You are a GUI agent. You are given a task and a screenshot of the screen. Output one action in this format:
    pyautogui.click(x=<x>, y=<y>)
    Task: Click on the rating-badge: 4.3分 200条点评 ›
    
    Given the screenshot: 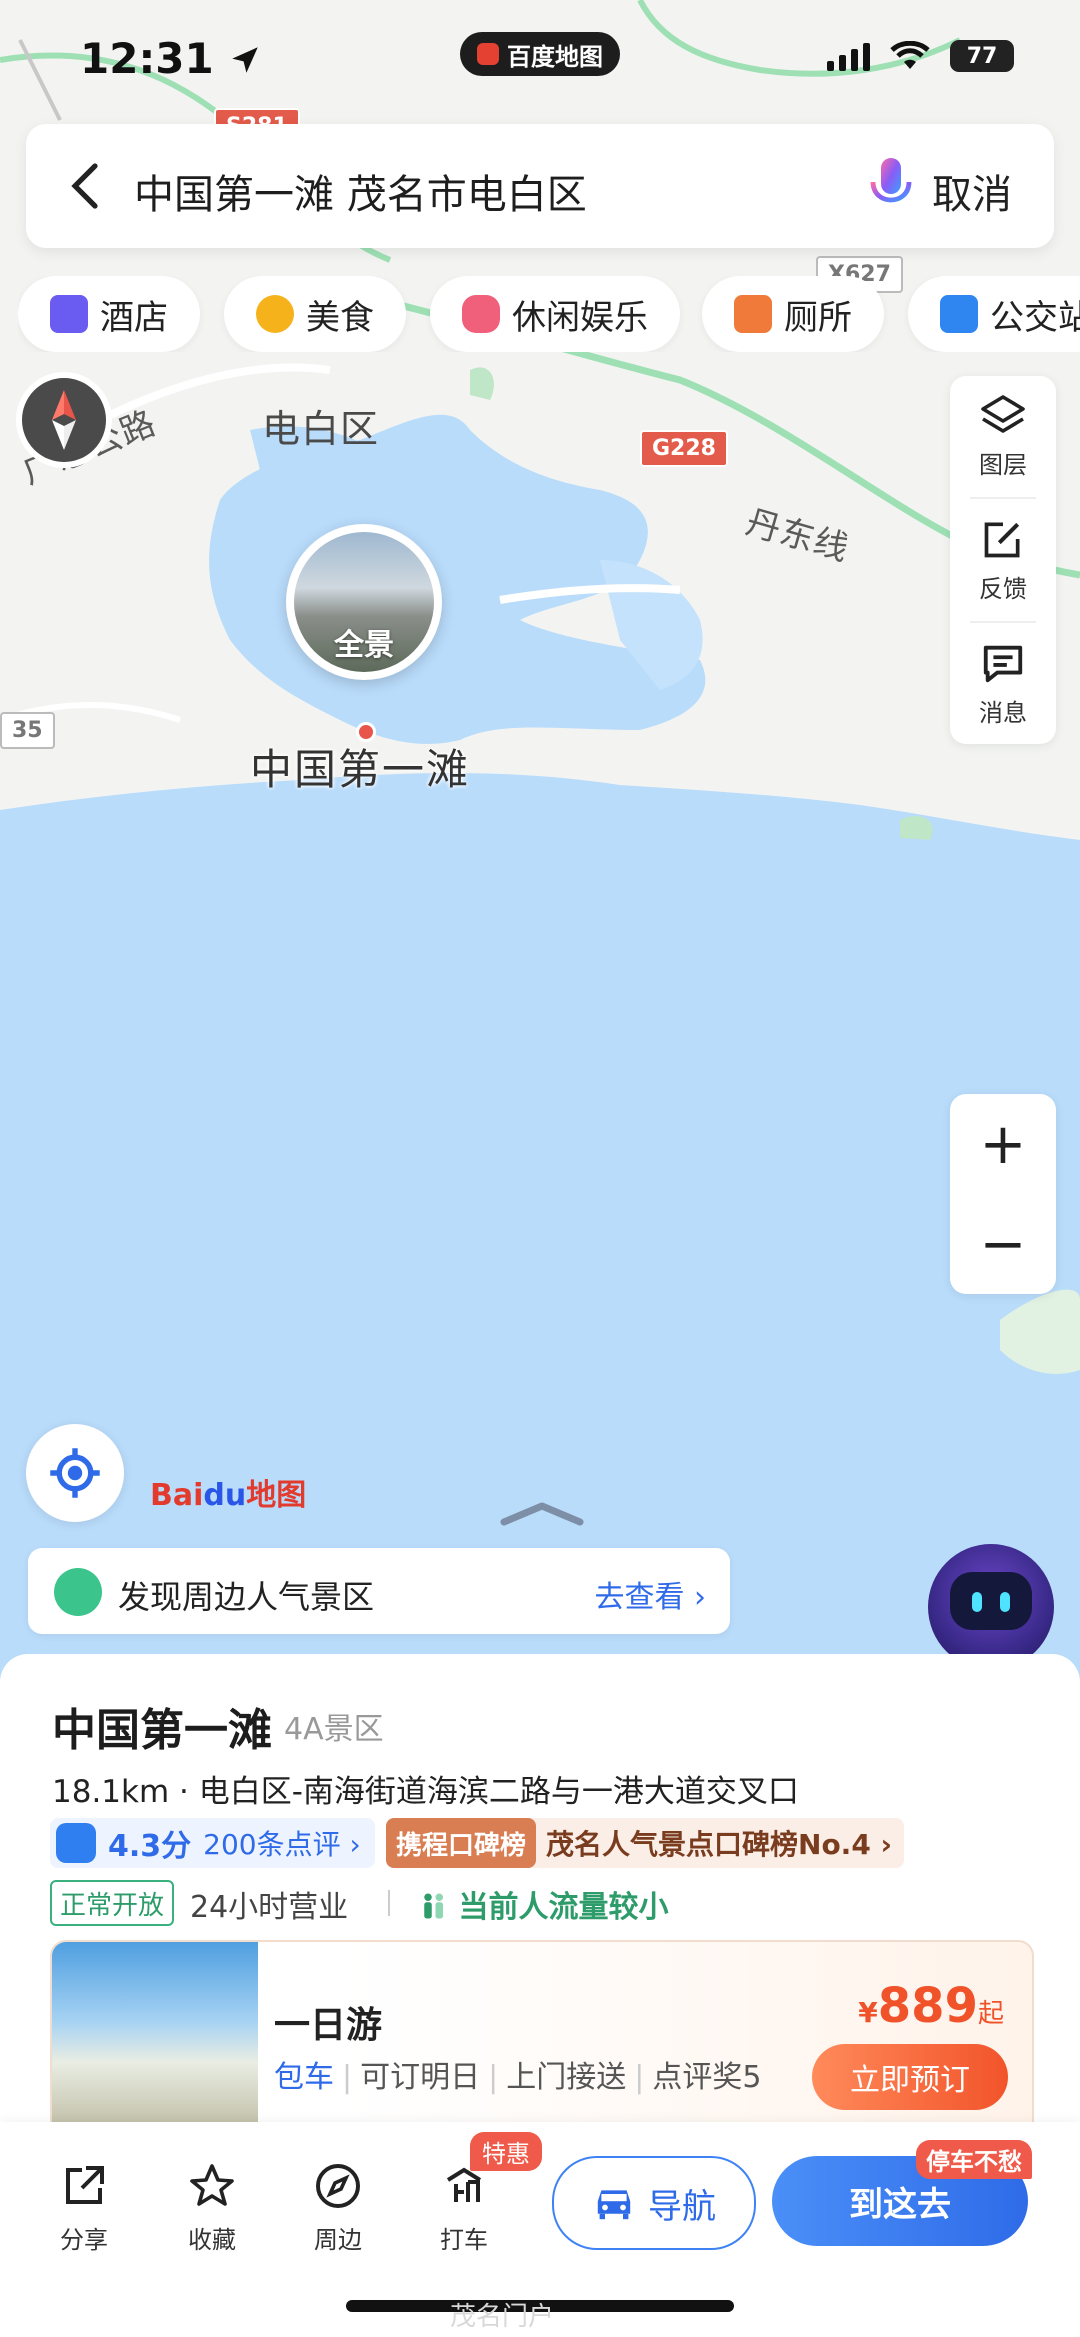 What is the action you would take?
    pyautogui.click(x=212, y=1843)
    